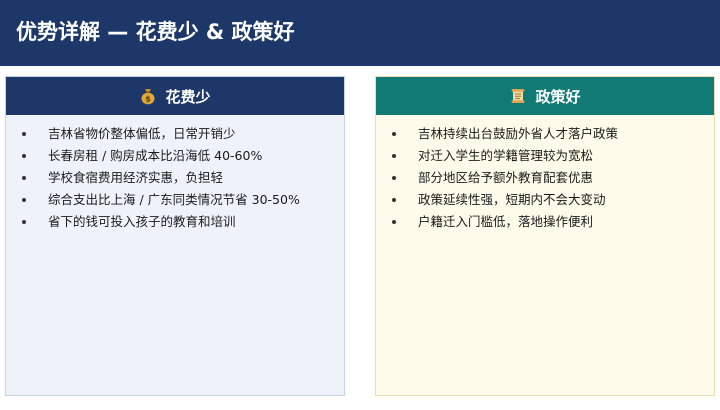  I want to click on list-item: 政策延续性强，短期内不会大变动, so click(545, 200).